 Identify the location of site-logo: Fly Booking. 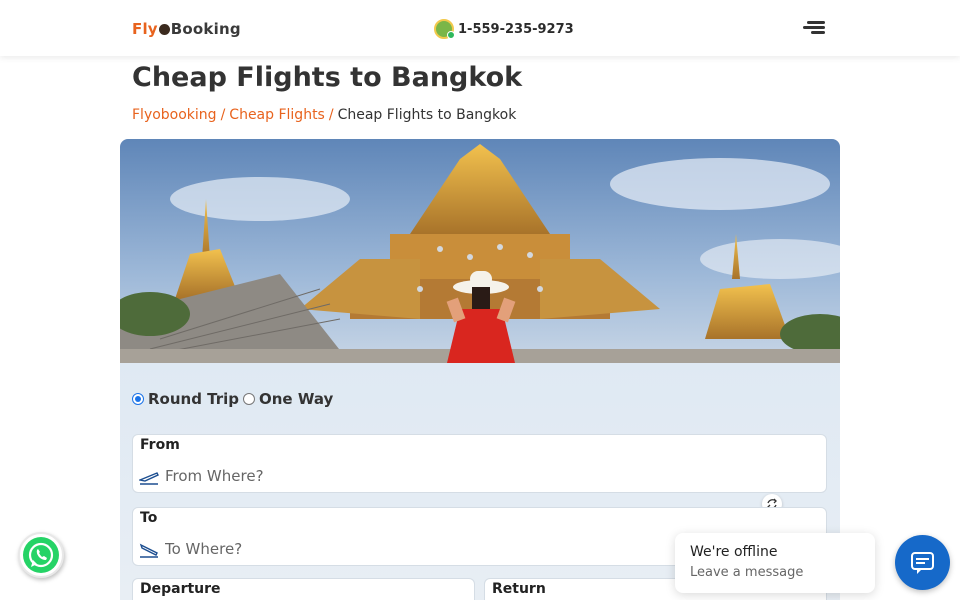
(186, 29).